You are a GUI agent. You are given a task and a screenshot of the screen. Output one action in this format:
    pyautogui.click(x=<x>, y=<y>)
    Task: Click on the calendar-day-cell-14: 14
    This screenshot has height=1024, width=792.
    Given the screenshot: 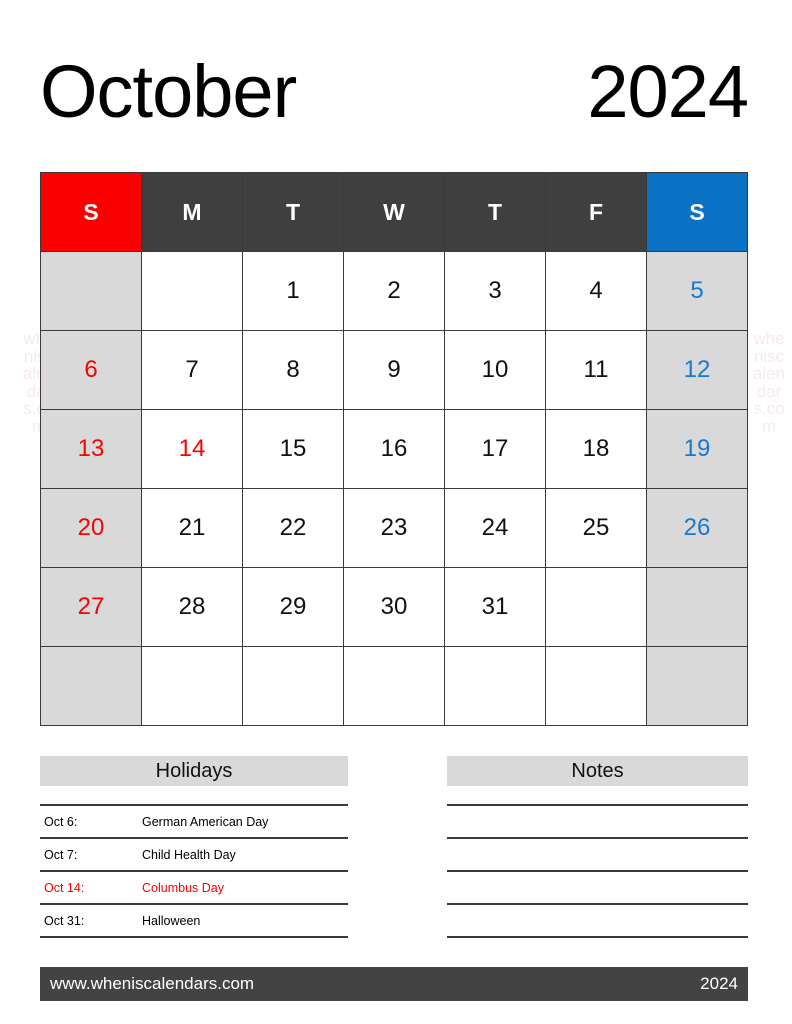 What is the action you would take?
    pyautogui.click(x=192, y=449)
    